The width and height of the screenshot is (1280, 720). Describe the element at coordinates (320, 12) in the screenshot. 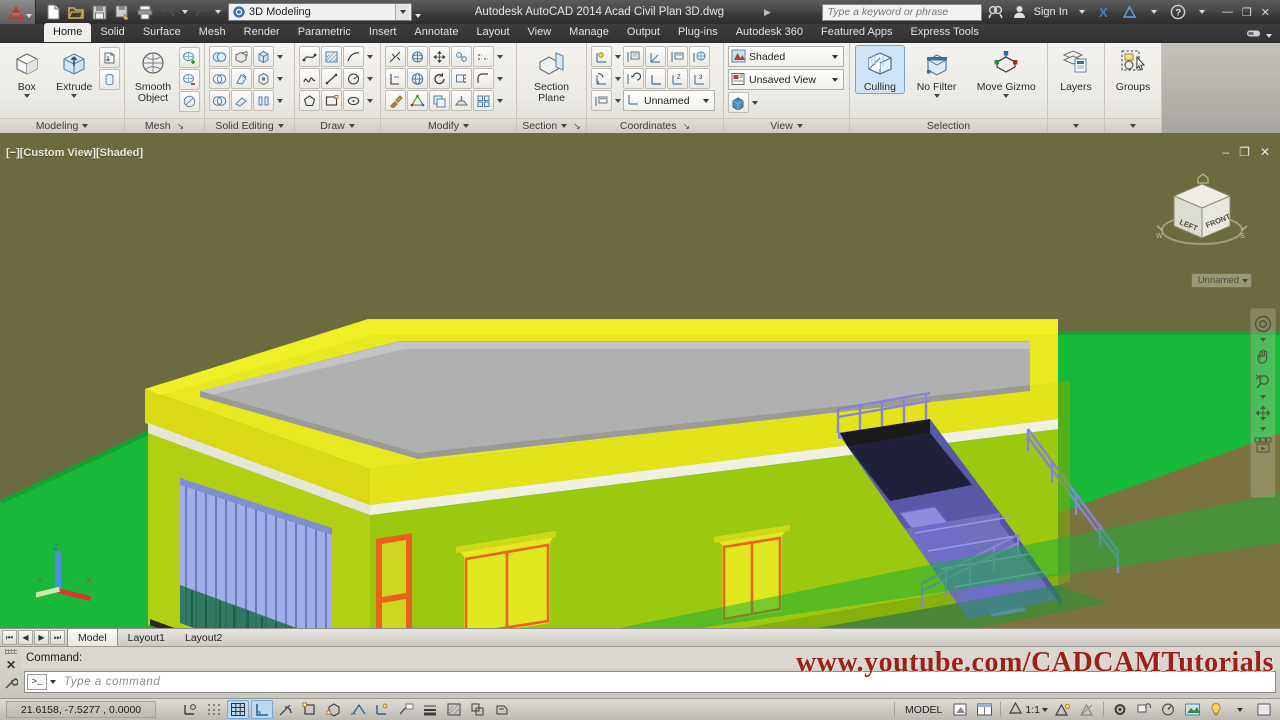

I see `workspace-switcher: 3D Modeling` at that location.